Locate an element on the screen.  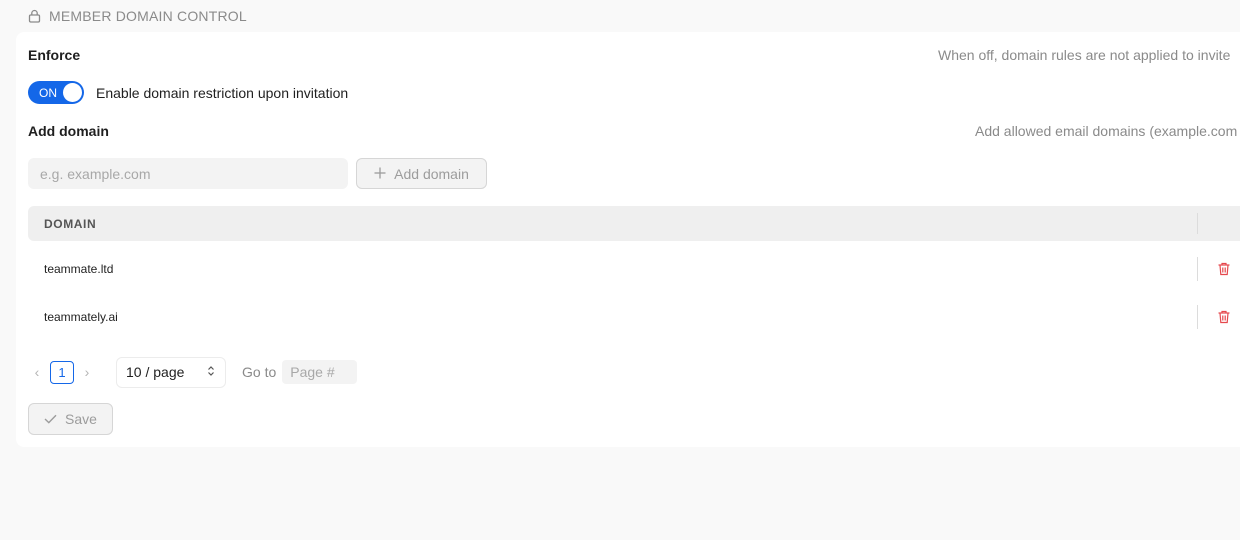
per-page-value: 10 / page is located at coordinates (155, 372).